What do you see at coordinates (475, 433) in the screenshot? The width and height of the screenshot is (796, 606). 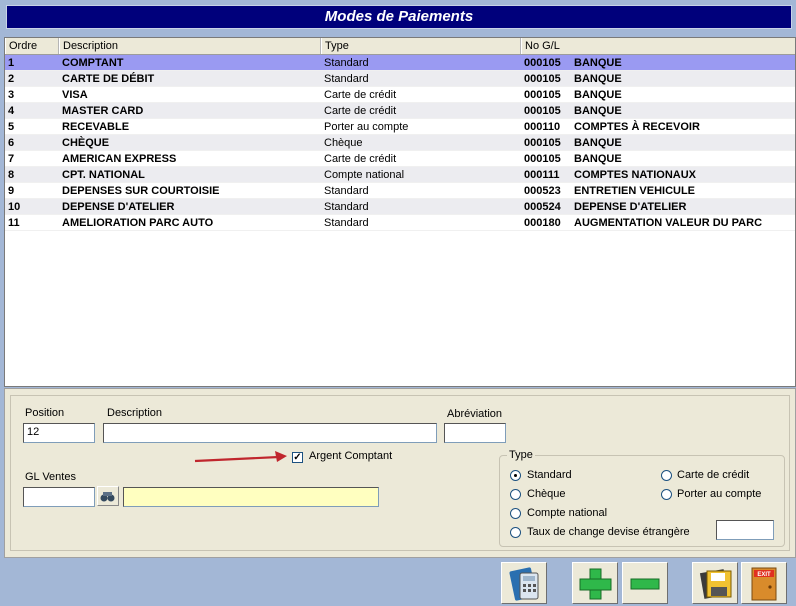 I see `abreviation-field` at bounding box center [475, 433].